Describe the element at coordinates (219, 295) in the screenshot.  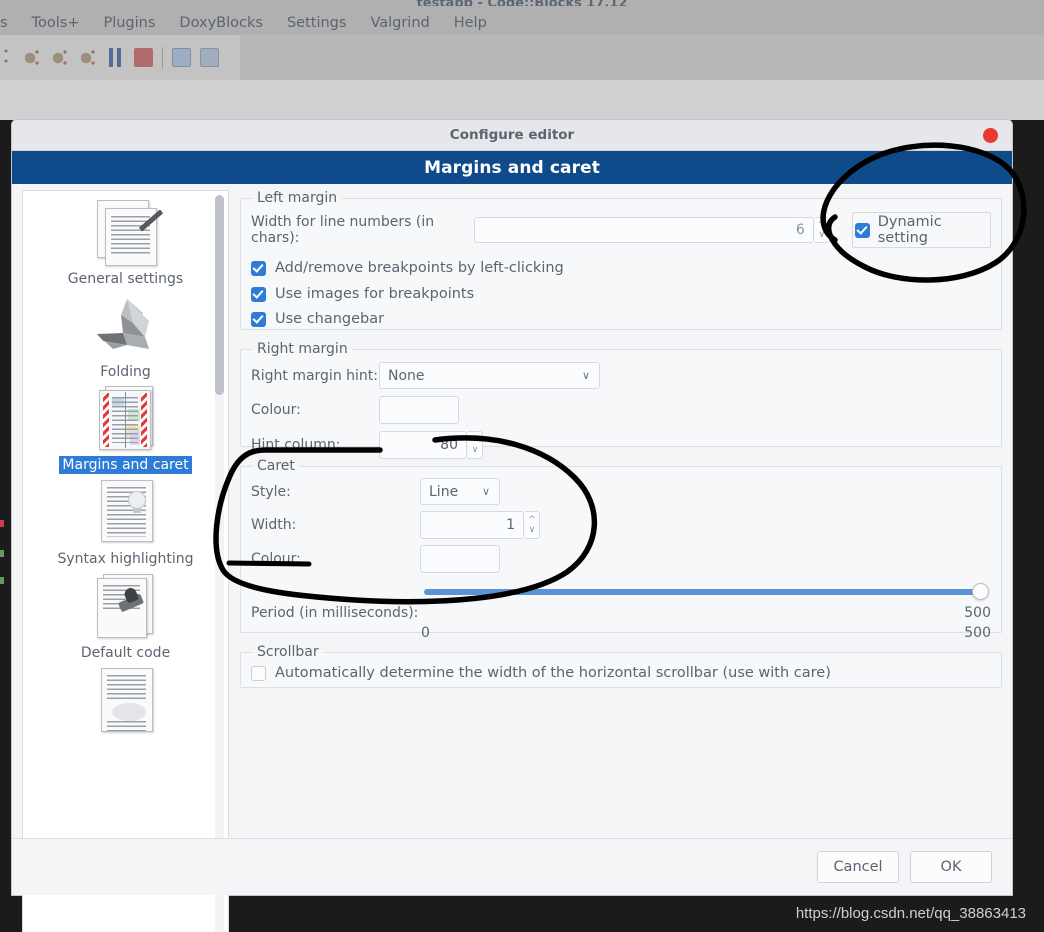
I see `sidebar-scrollbar-thumb` at that location.